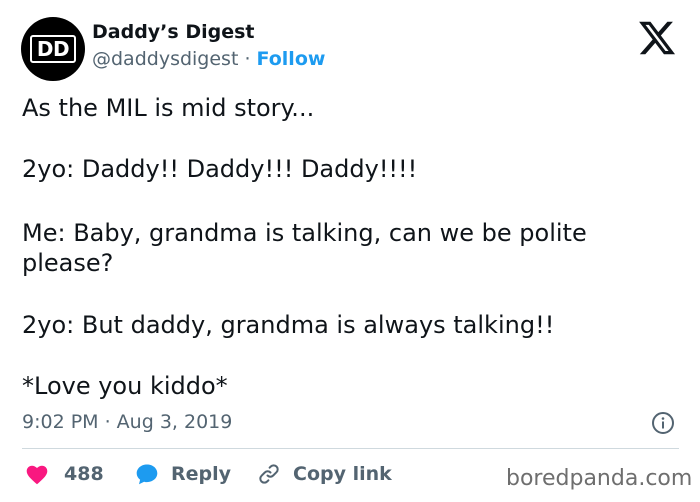  I want to click on x-logo-icon, so click(657, 38).